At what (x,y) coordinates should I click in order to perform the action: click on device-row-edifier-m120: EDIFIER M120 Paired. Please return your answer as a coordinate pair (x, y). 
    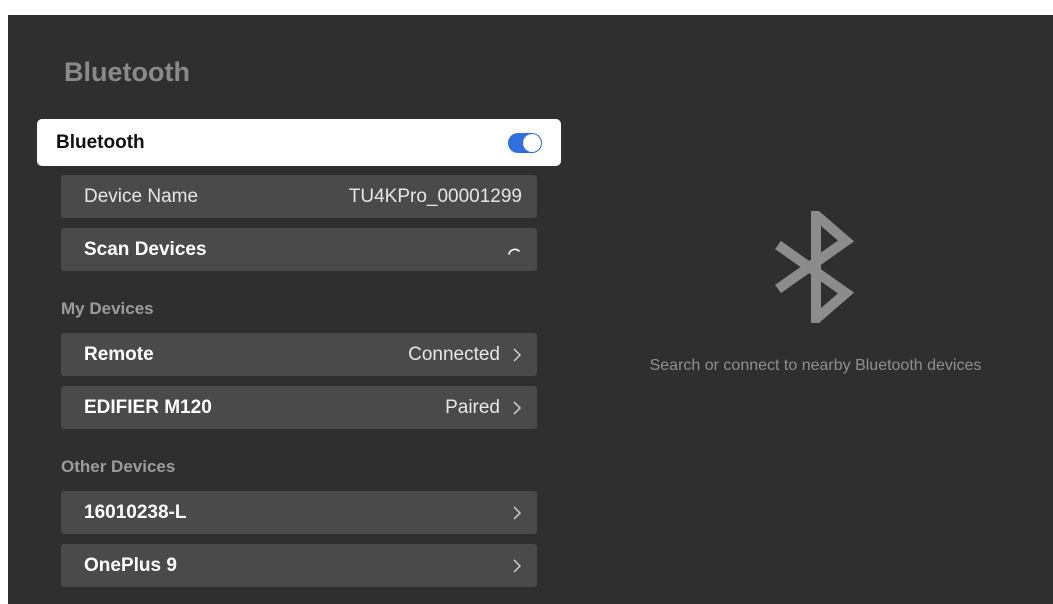
    Looking at the image, I should click on (299, 407).